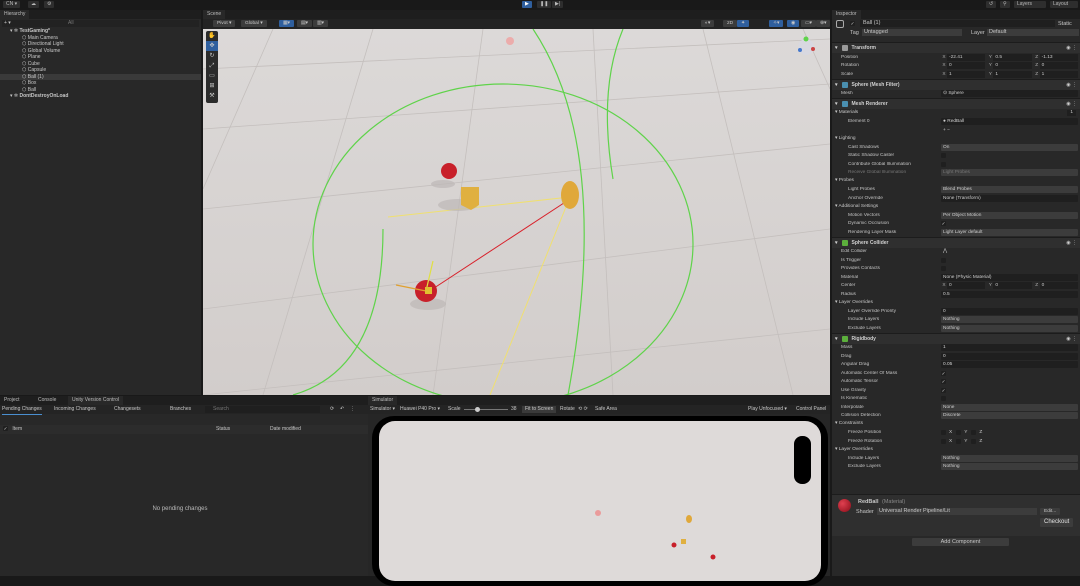 Image resolution: width=1080 pixels, height=586 pixels. What do you see at coordinates (1009, 122) in the screenshot?
I see `value-field: ● RedBall` at bounding box center [1009, 122].